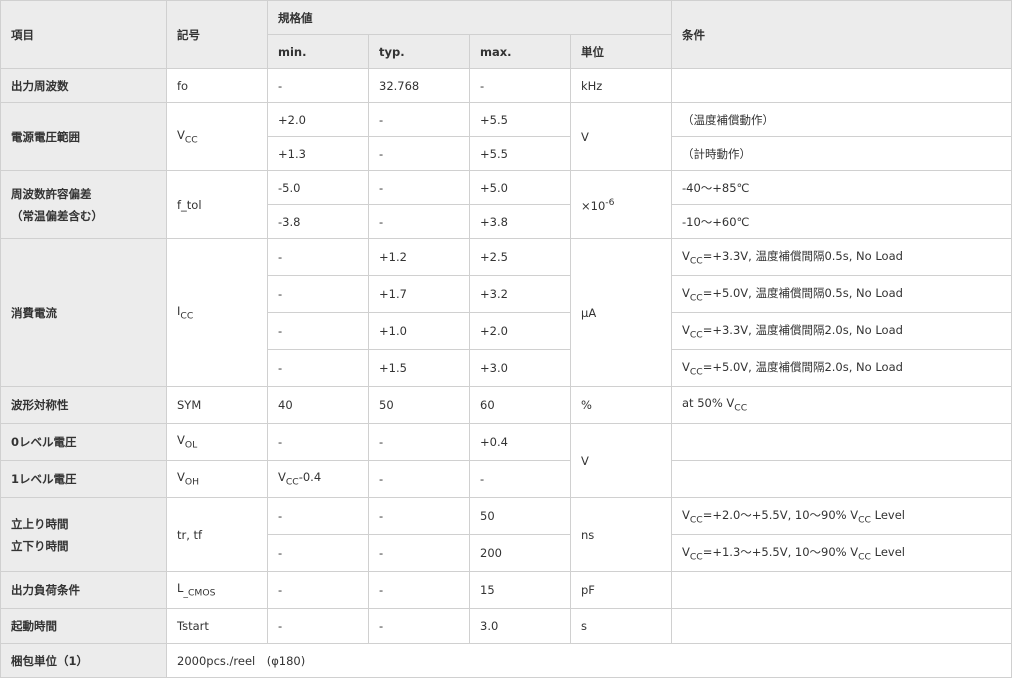  I want to click on symbol-cell: VCC, so click(217, 136).